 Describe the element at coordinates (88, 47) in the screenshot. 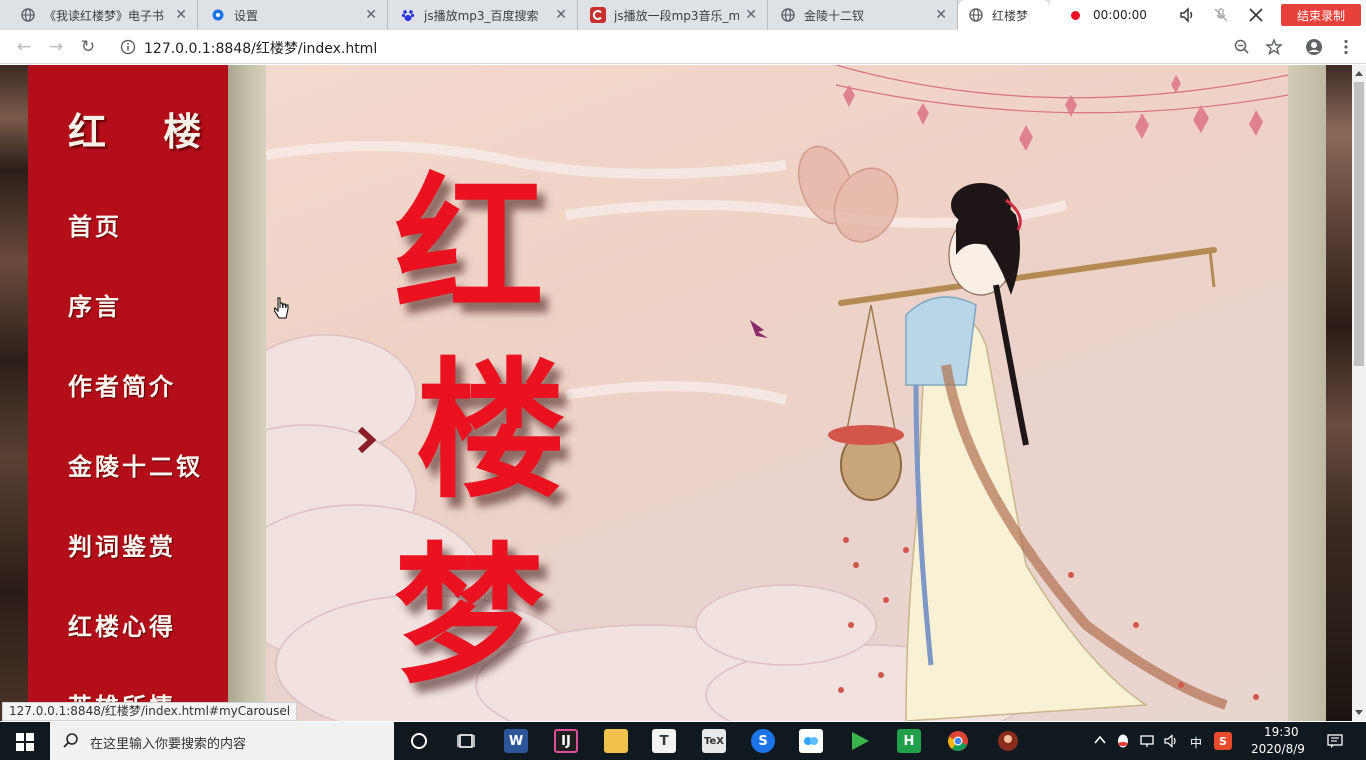

I see `reload-icon: ↻` at that location.